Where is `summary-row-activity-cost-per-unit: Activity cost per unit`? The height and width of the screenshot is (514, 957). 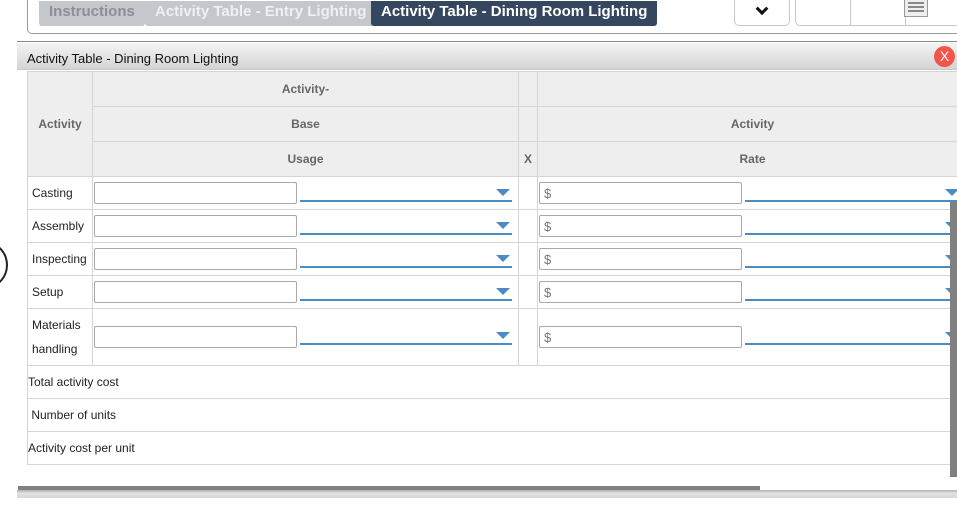 summary-row-activity-cost-per-unit: Activity cost per unit is located at coordinates (492, 448).